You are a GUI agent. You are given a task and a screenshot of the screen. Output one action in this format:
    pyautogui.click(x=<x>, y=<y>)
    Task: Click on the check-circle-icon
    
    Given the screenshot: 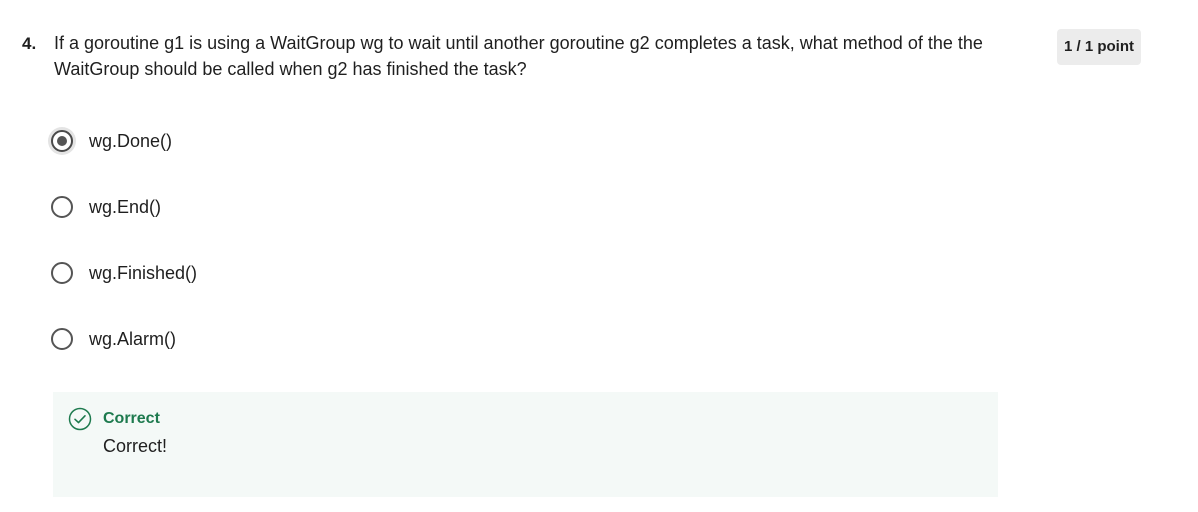 What is the action you would take?
    pyautogui.click(x=80, y=419)
    